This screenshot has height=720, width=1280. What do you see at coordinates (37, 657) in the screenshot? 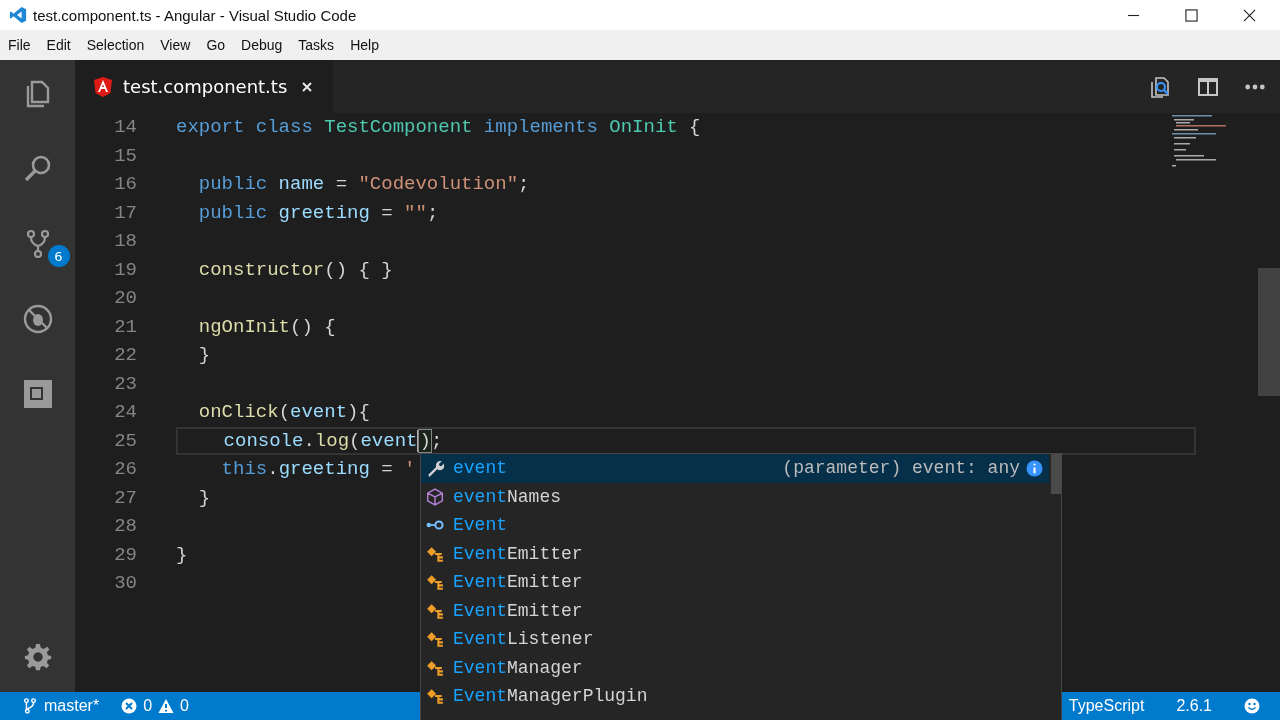
I see `settings-icon` at bounding box center [37, 657].